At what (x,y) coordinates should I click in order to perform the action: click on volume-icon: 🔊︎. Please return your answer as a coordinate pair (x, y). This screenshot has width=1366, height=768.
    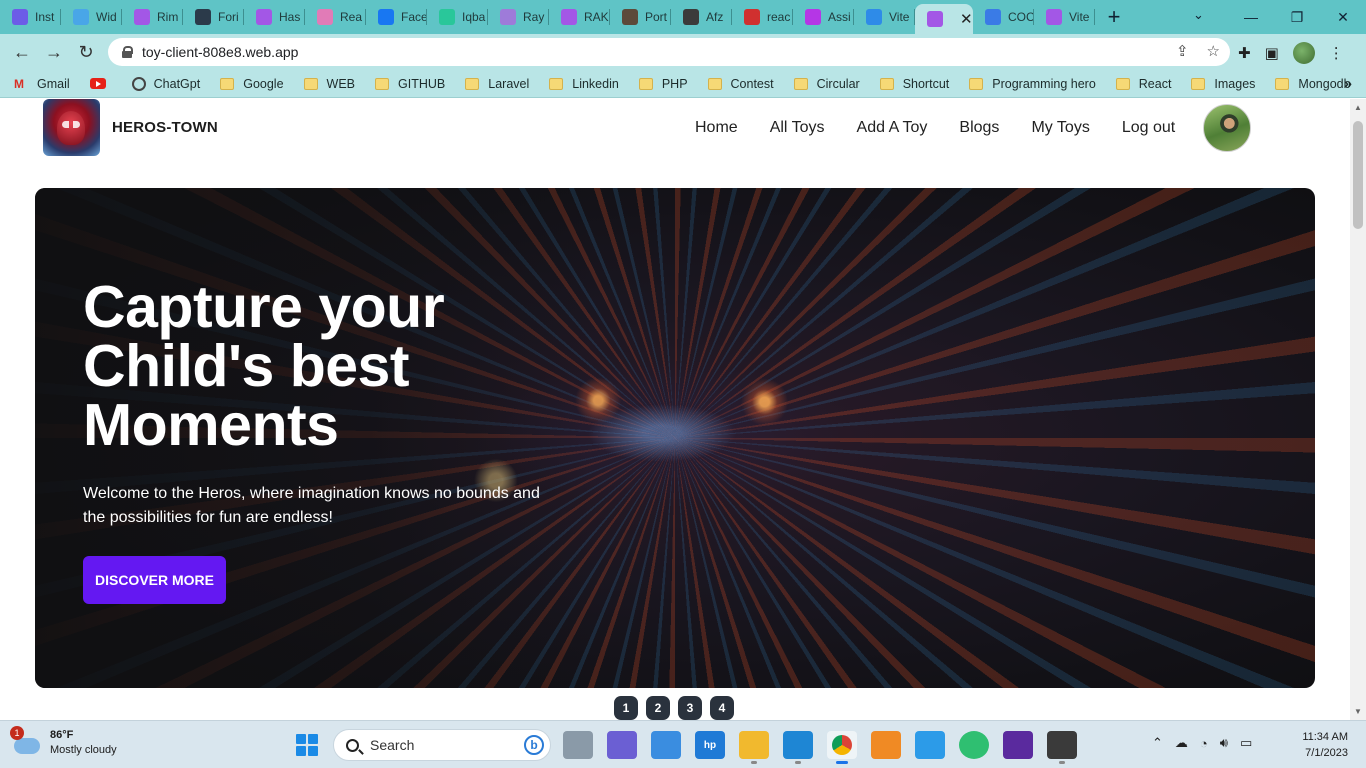
    Looking at the image, I should click on (1224, 743).